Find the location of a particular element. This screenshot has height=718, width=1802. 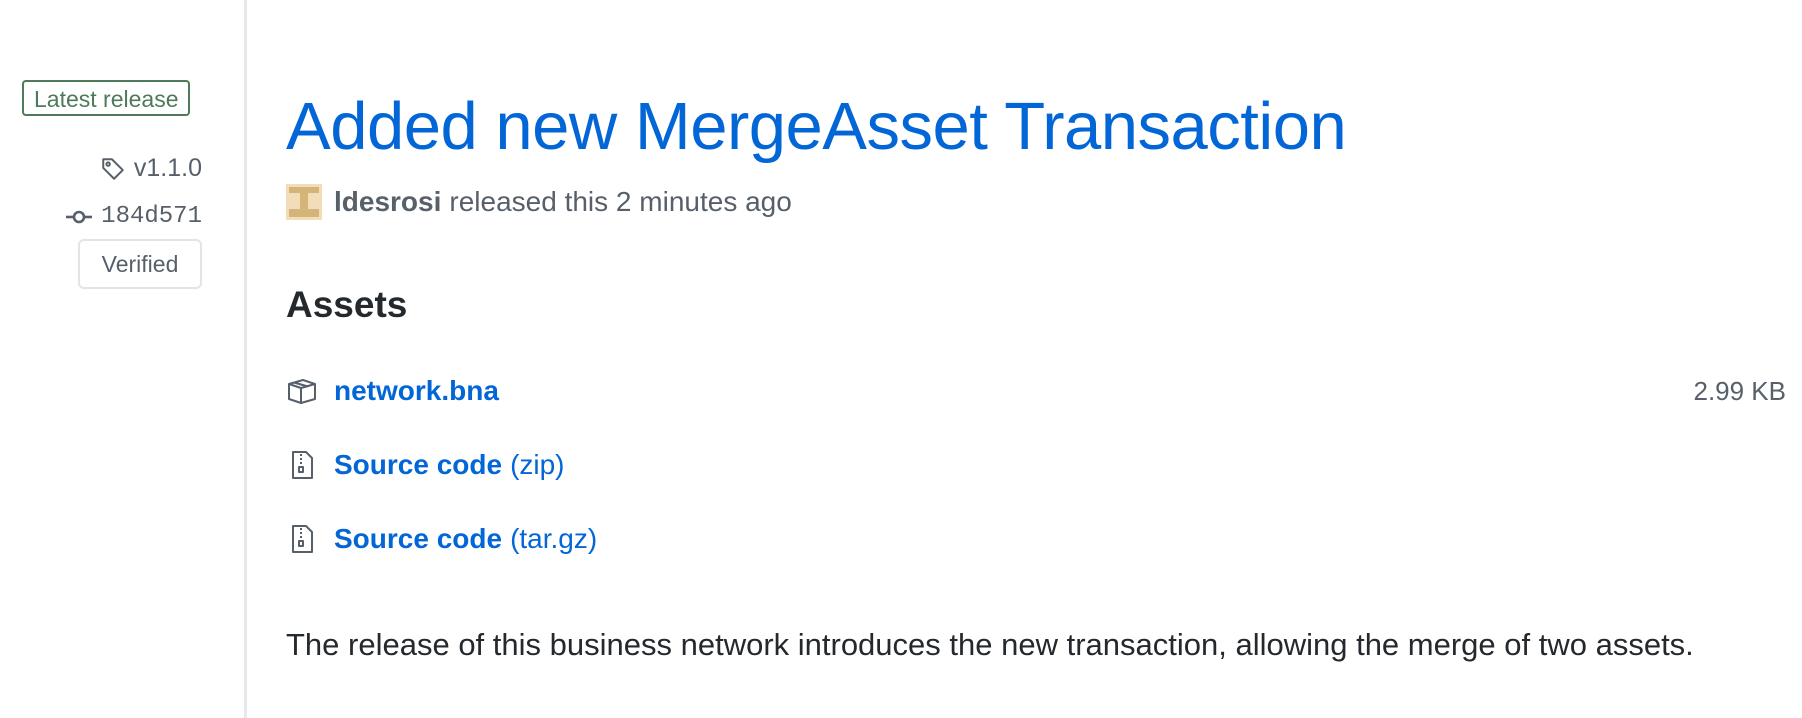

tag-icon is located at coordinates (113, 169).